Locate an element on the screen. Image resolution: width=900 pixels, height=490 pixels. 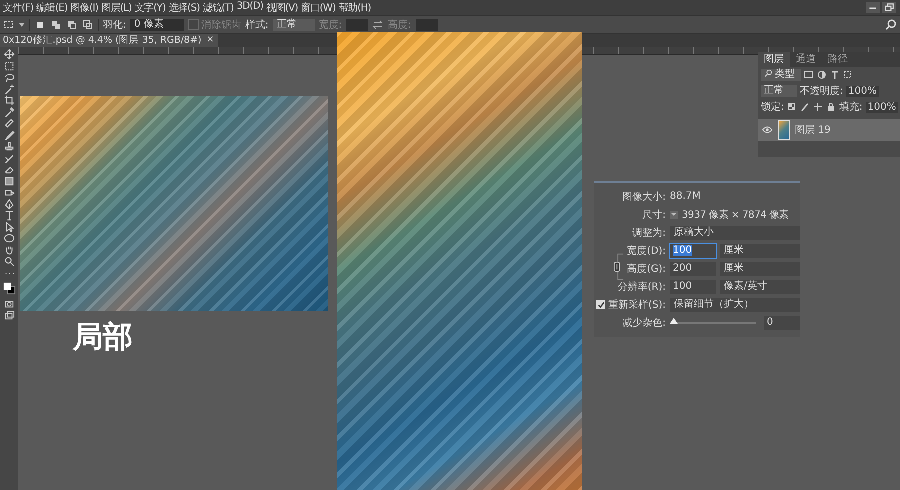
zoom-icon is located at coordinates (9, 261).